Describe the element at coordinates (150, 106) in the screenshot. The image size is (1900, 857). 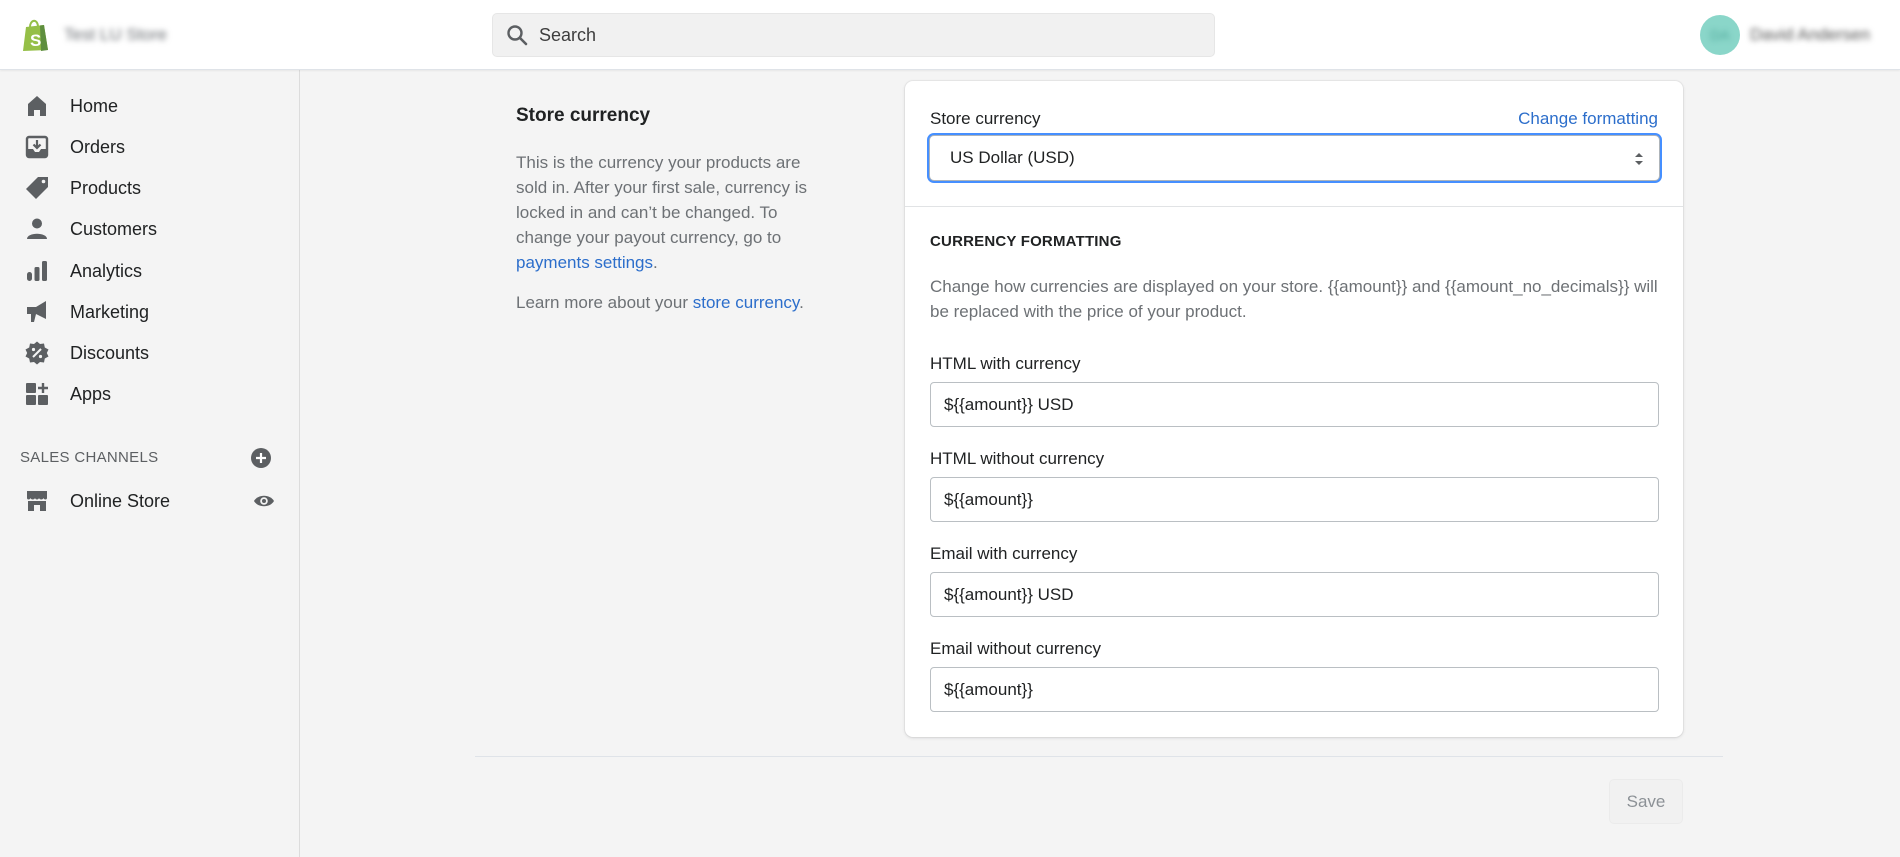
I see `sidebar-item-home: Home` at that location.